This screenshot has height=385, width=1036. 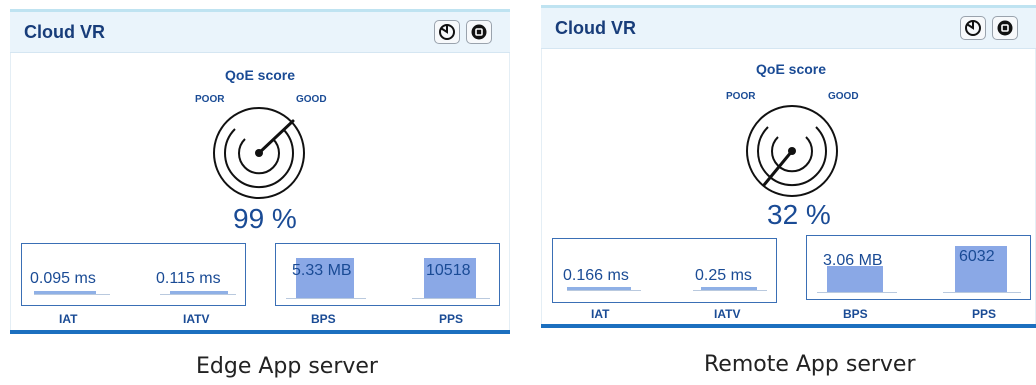 What do you see at coordinates (387, 274) in the screenshot?
I see `throughput-metrics-box: 5.33 MB 10518` at bounding box center [387, 274].